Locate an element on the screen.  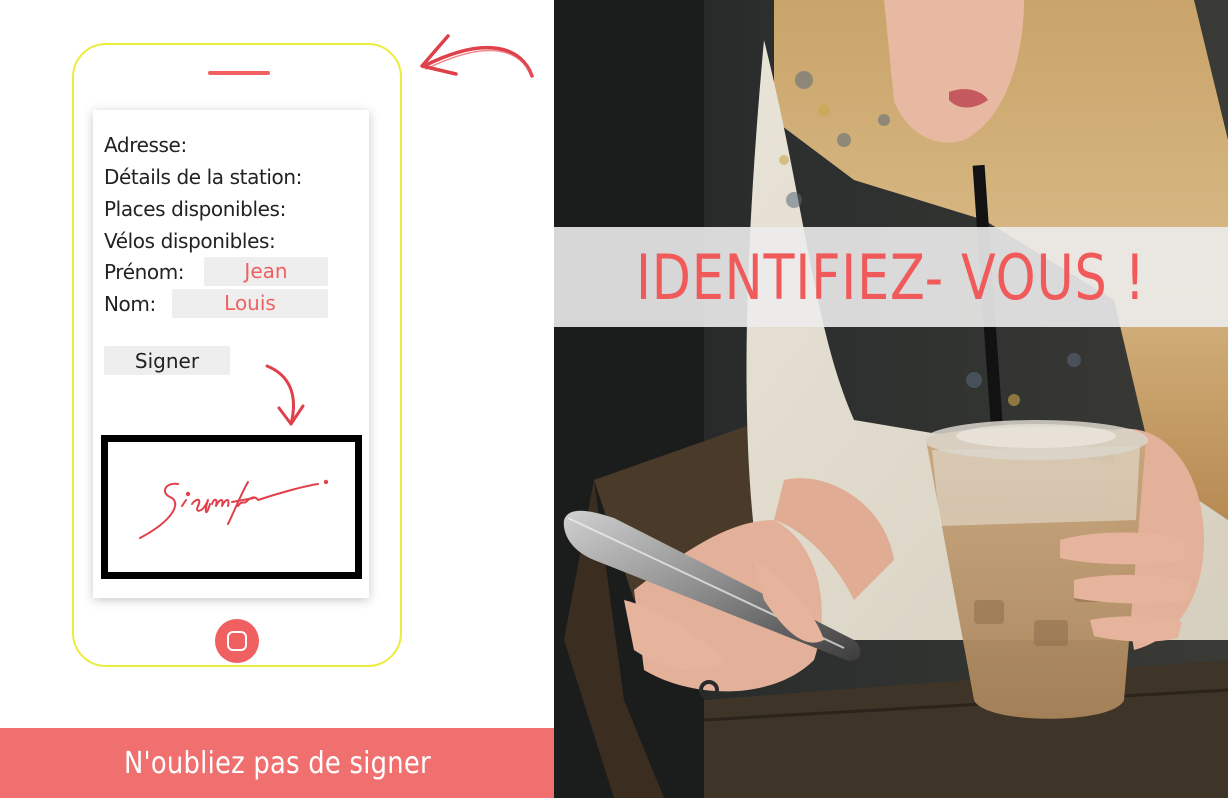
phone-speaker is located at coordinates (239, 73).